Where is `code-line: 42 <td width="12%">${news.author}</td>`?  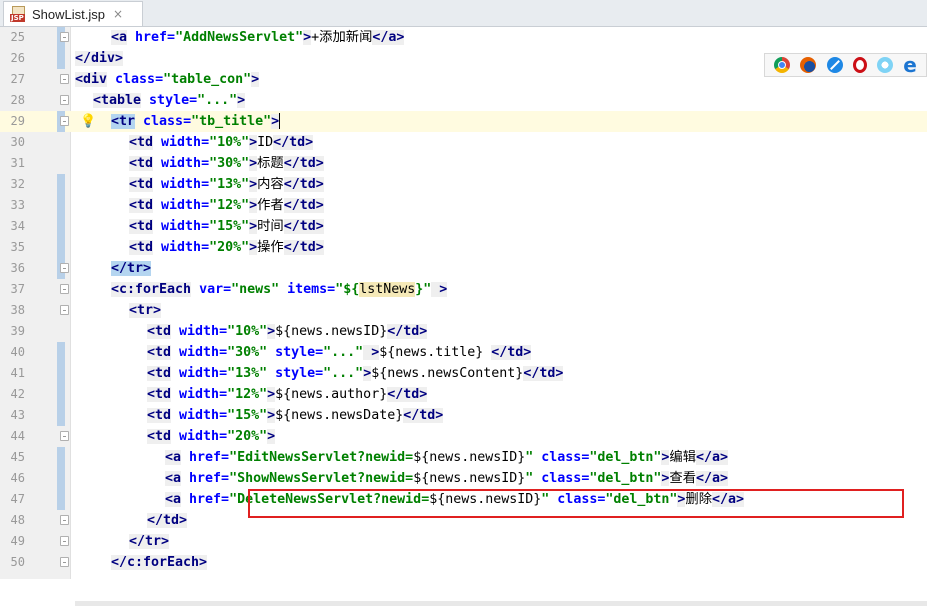 code-line: 42 <td width="12%">${news.author}</td> is located at coordinates (463, 394).